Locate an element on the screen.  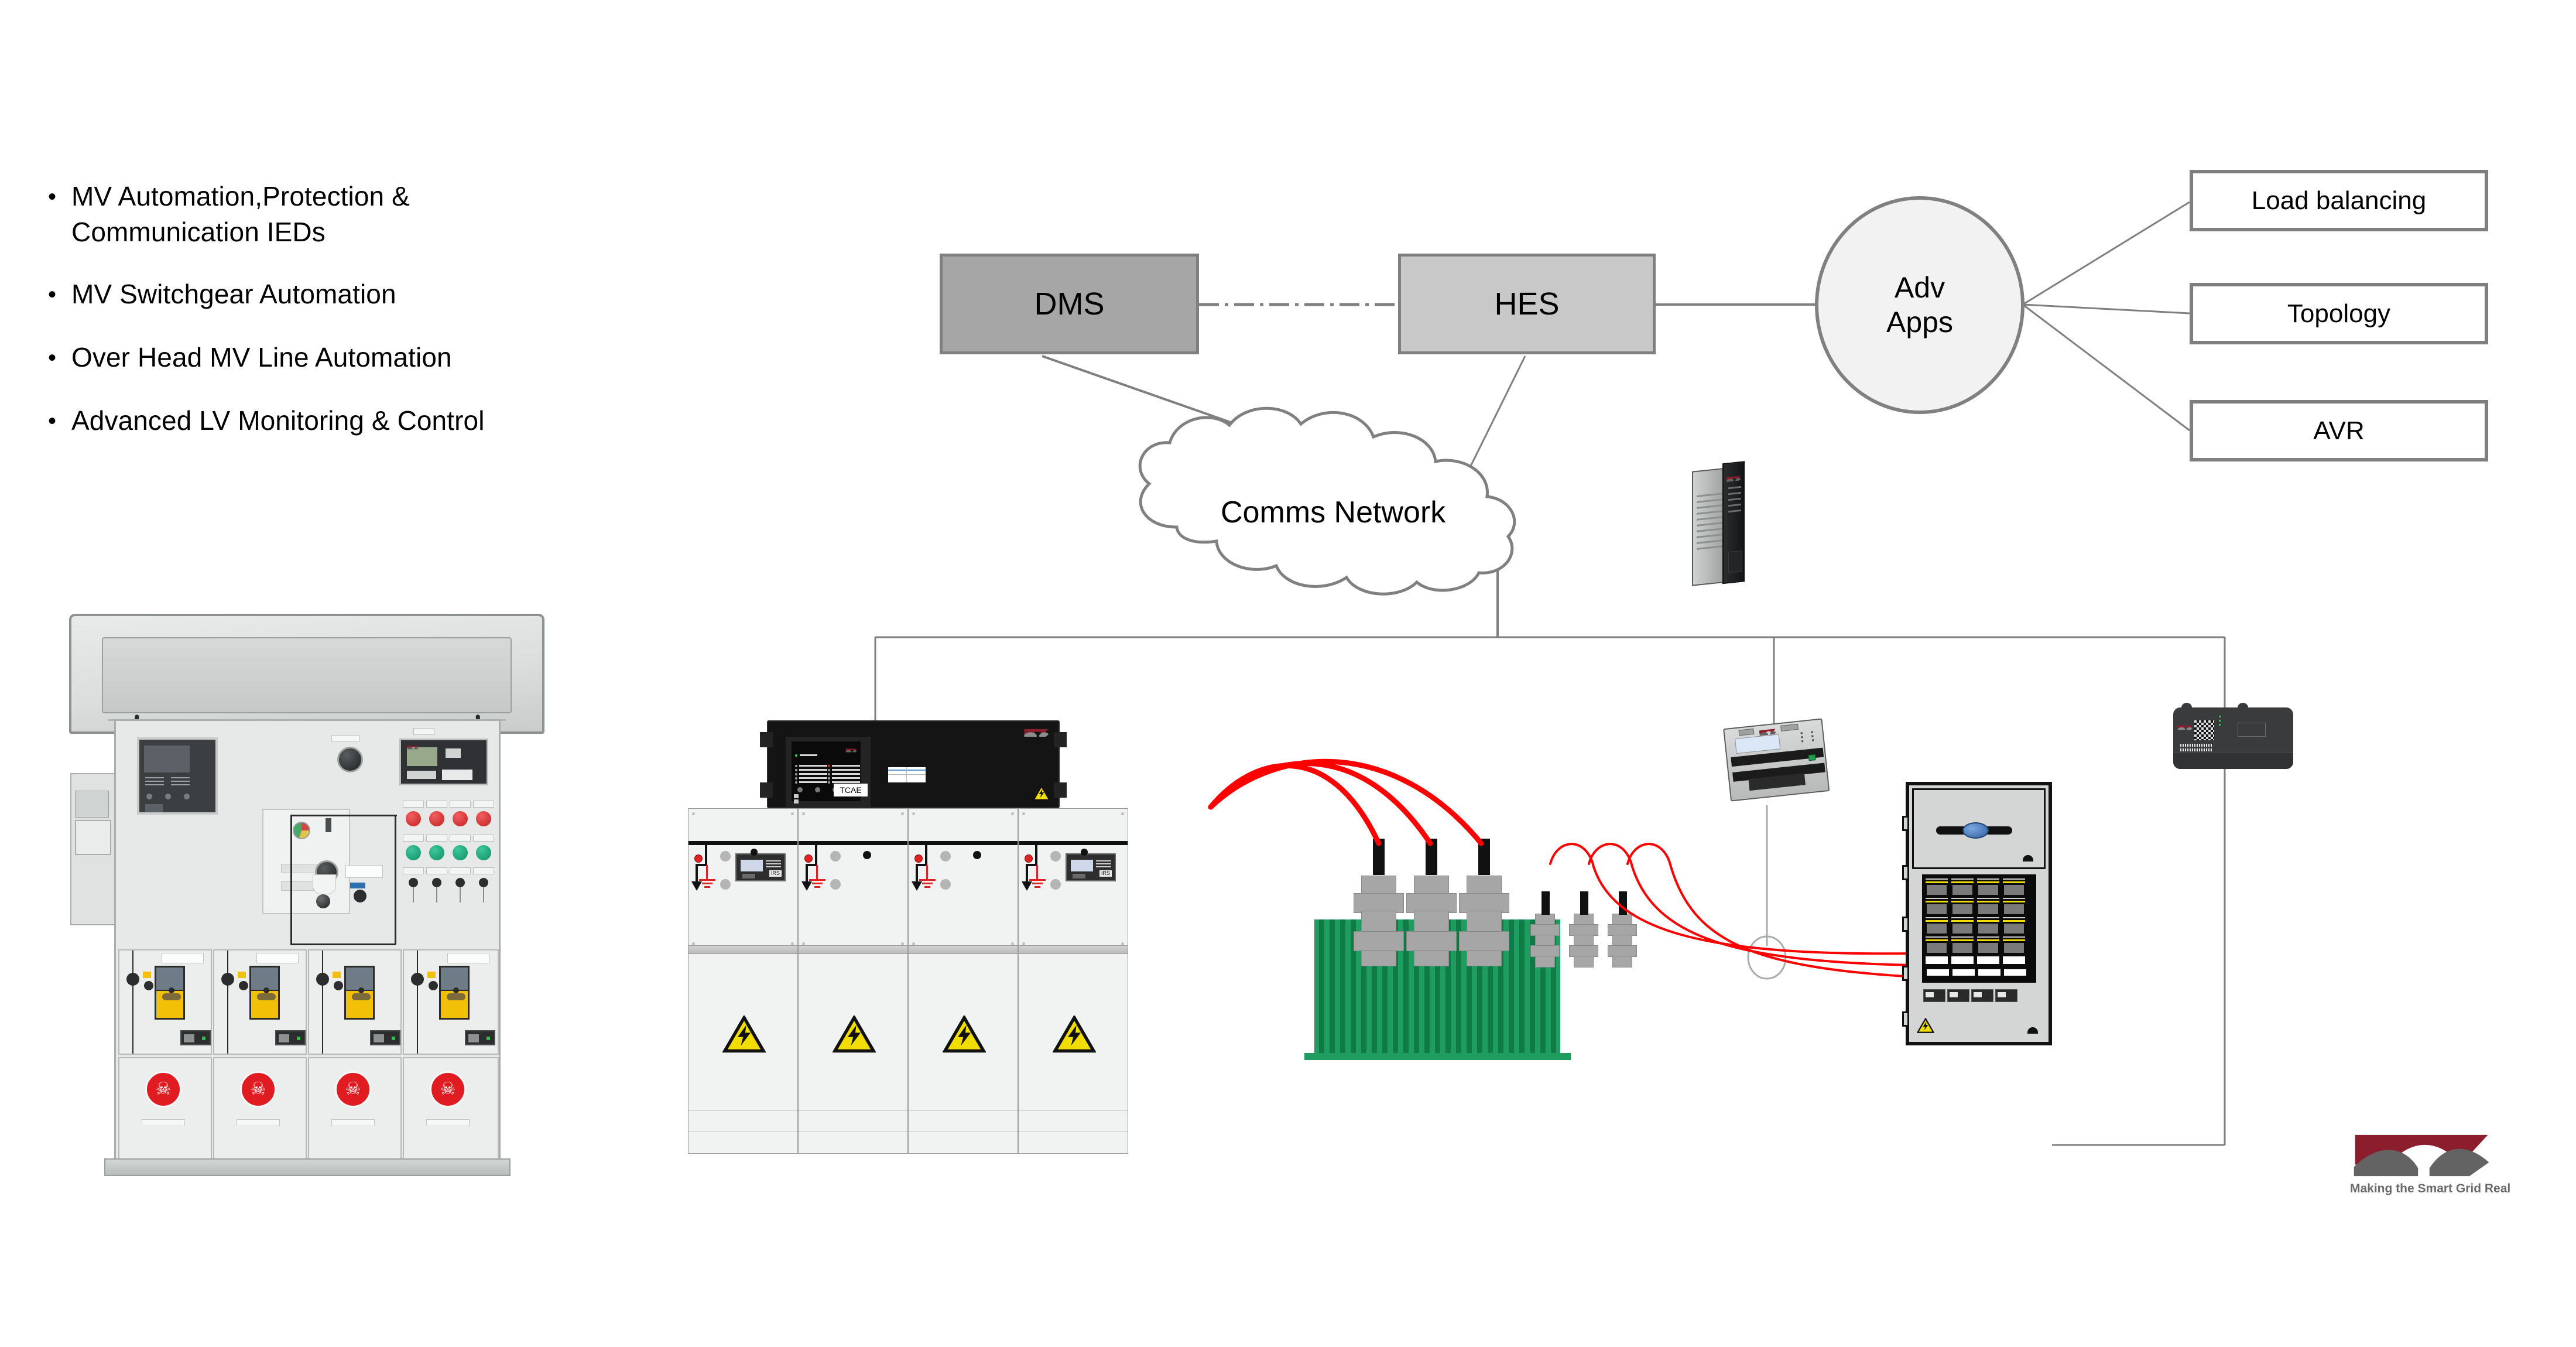
tcae-panel: TCAE is located at coordinates (830, 772).